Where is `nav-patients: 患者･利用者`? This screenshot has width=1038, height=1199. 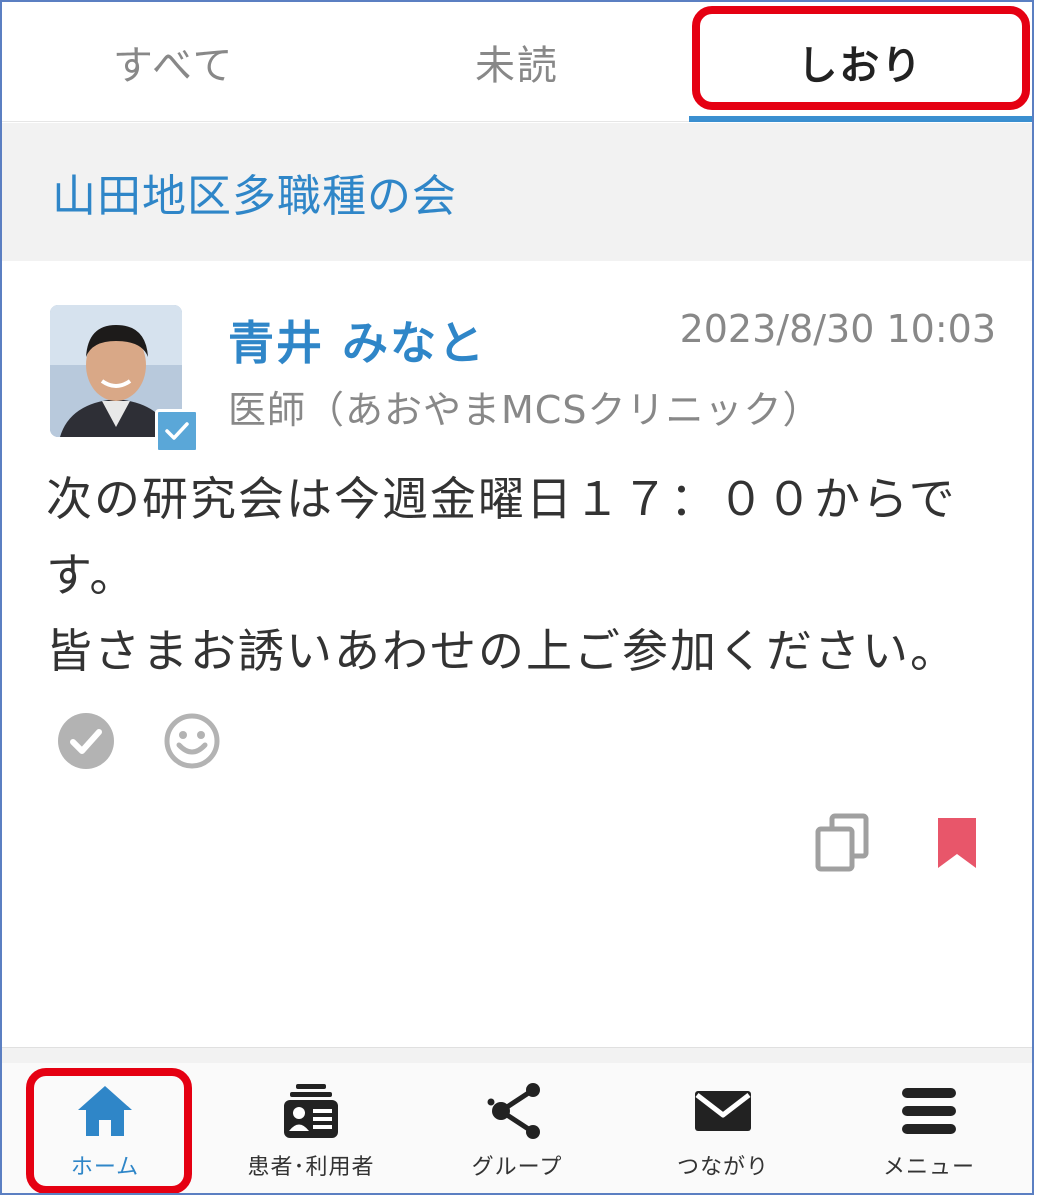
nav-patients: 患者･利用者 is located at coordinates (311, 1128).